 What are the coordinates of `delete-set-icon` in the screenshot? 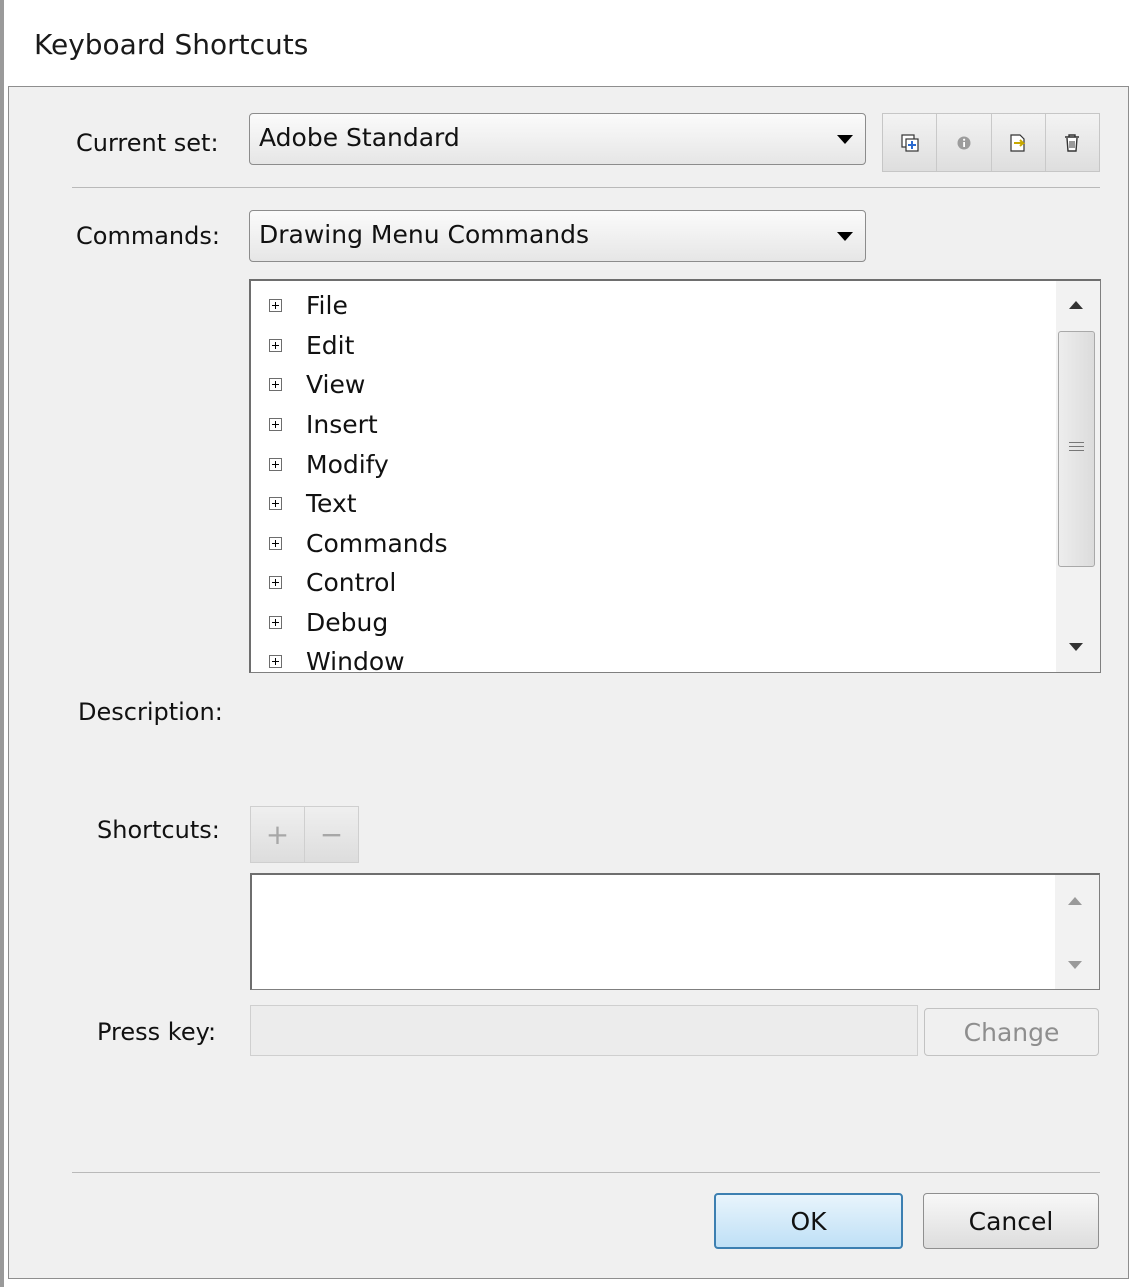 It's located at (1072, 142).